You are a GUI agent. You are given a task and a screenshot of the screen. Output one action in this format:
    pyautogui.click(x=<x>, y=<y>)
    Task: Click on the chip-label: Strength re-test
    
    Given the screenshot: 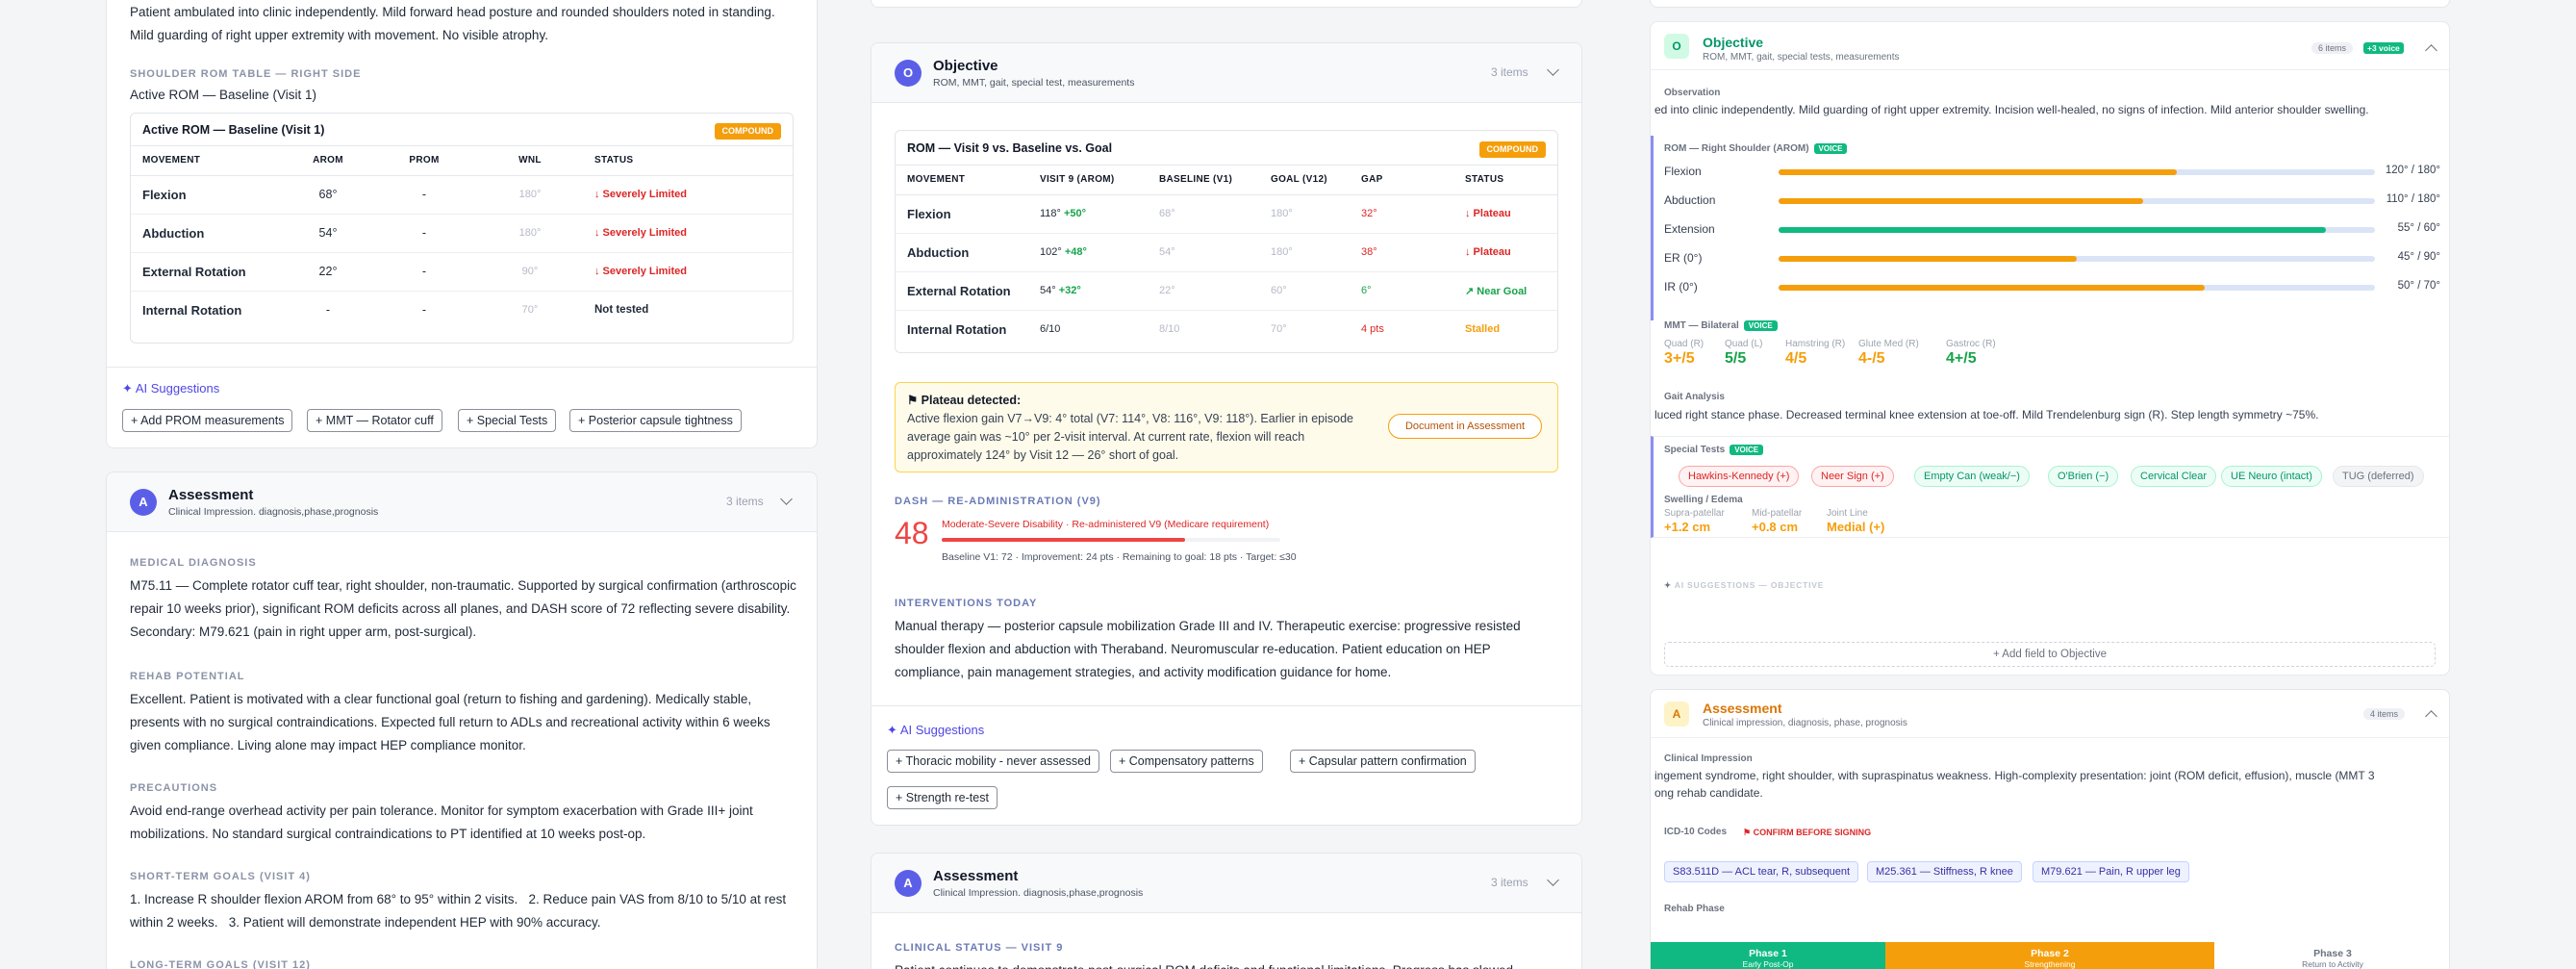 What is the action you would take?
    pyautogui.click(x=947, y=798)
    